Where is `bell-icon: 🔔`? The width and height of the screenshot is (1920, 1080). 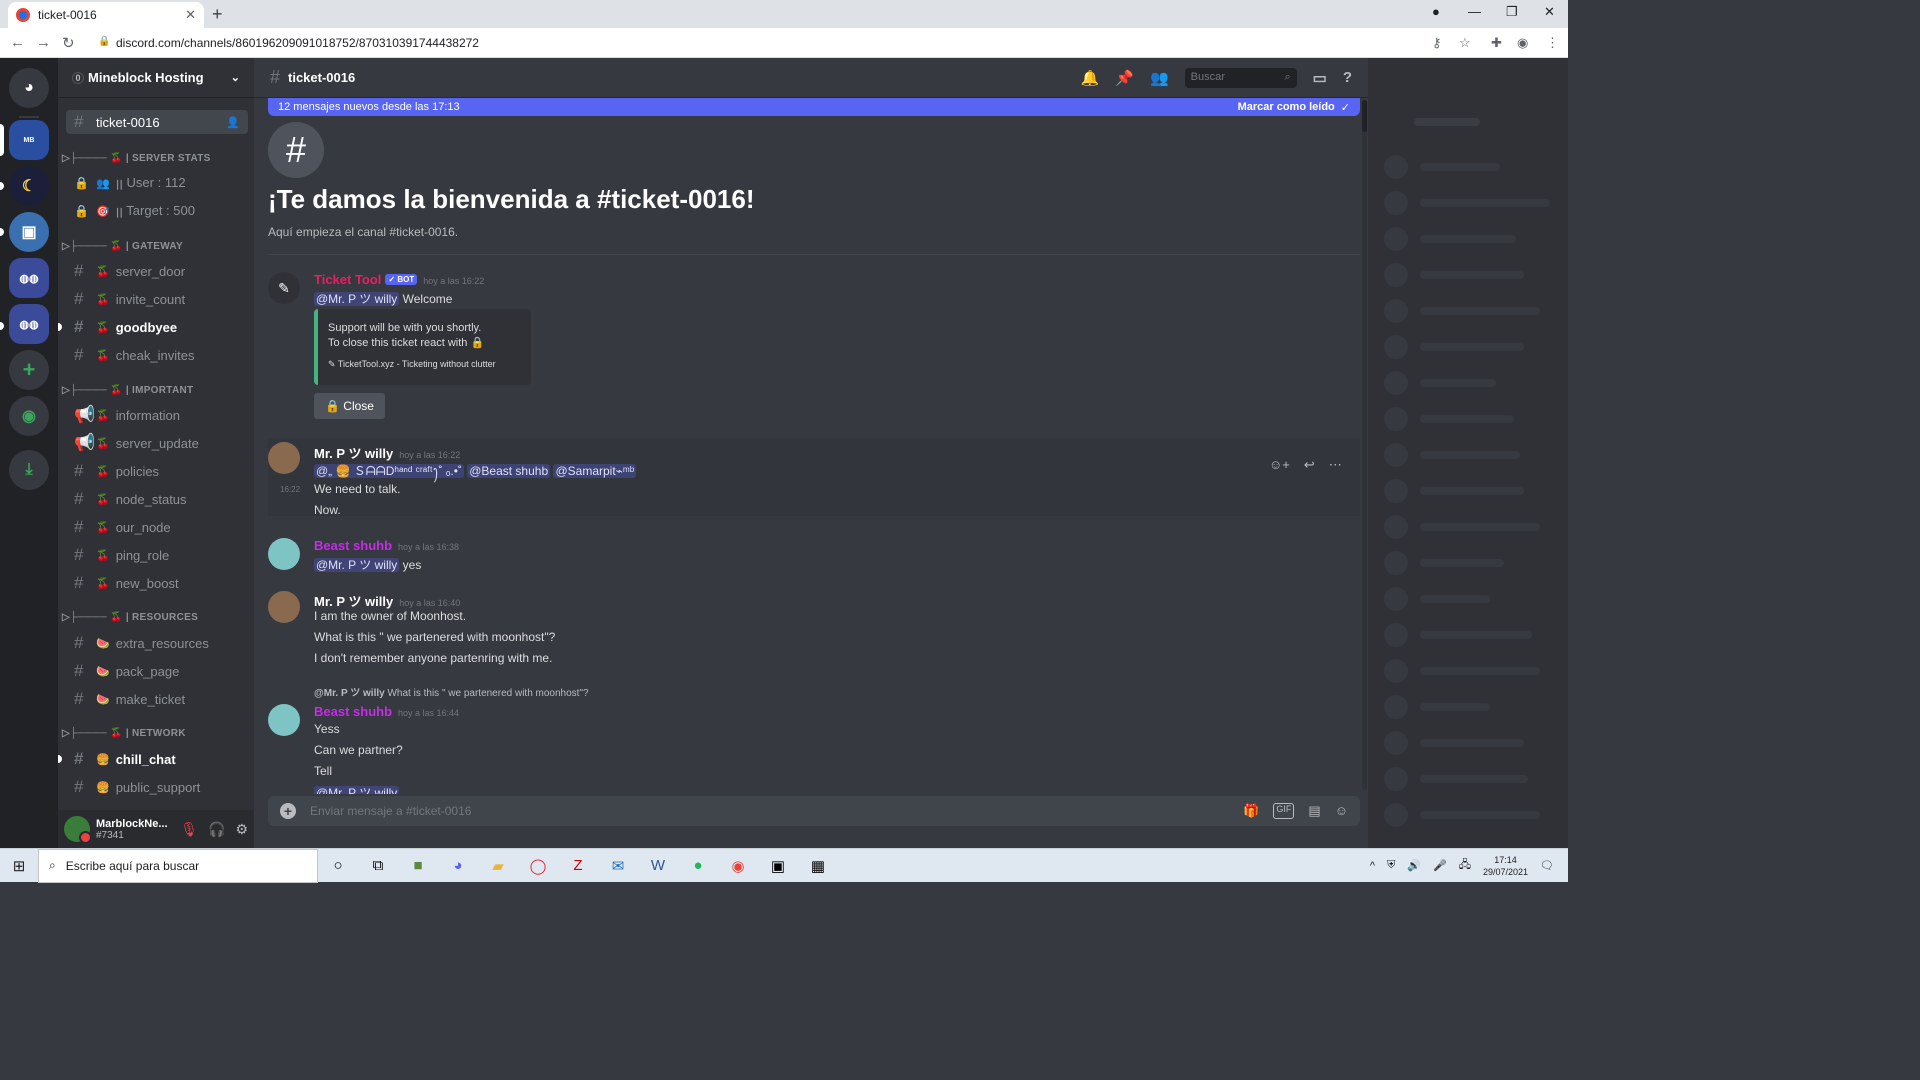 bell-icon: 🔔 is located at coordinates (1090, 78).